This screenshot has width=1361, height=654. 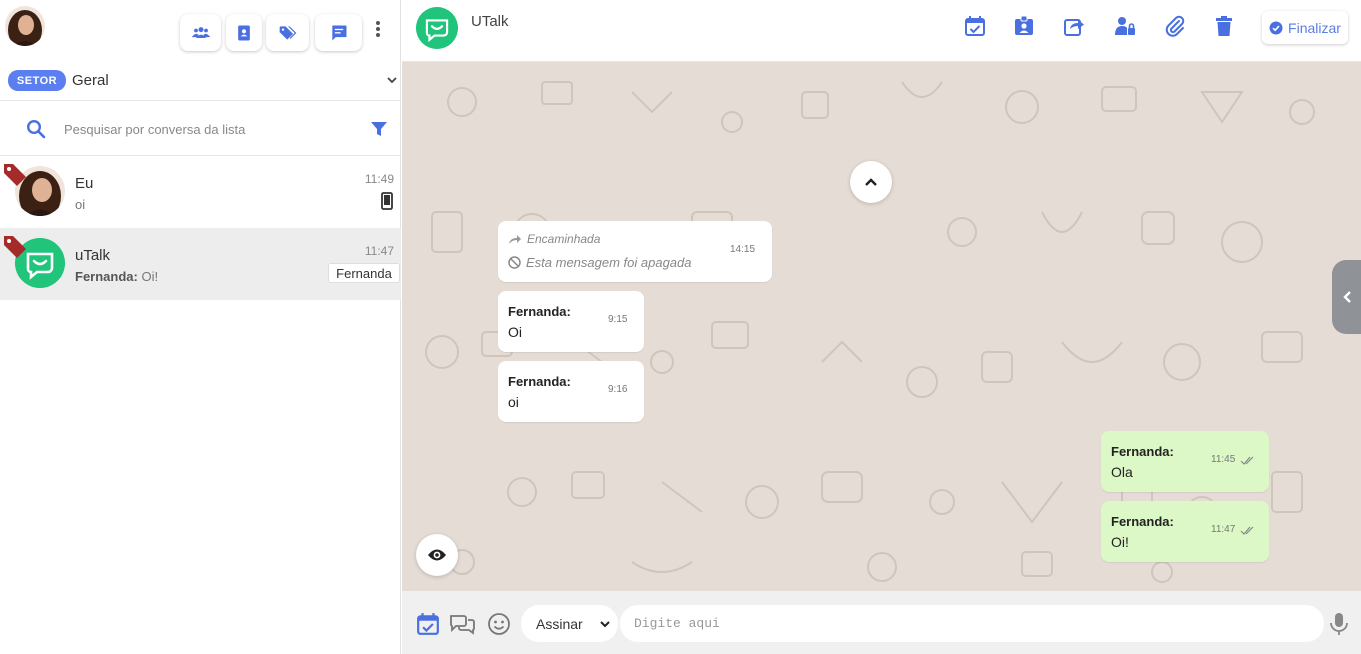 I want to click on conversation-time: 11:47, so click(x=379, y=251).